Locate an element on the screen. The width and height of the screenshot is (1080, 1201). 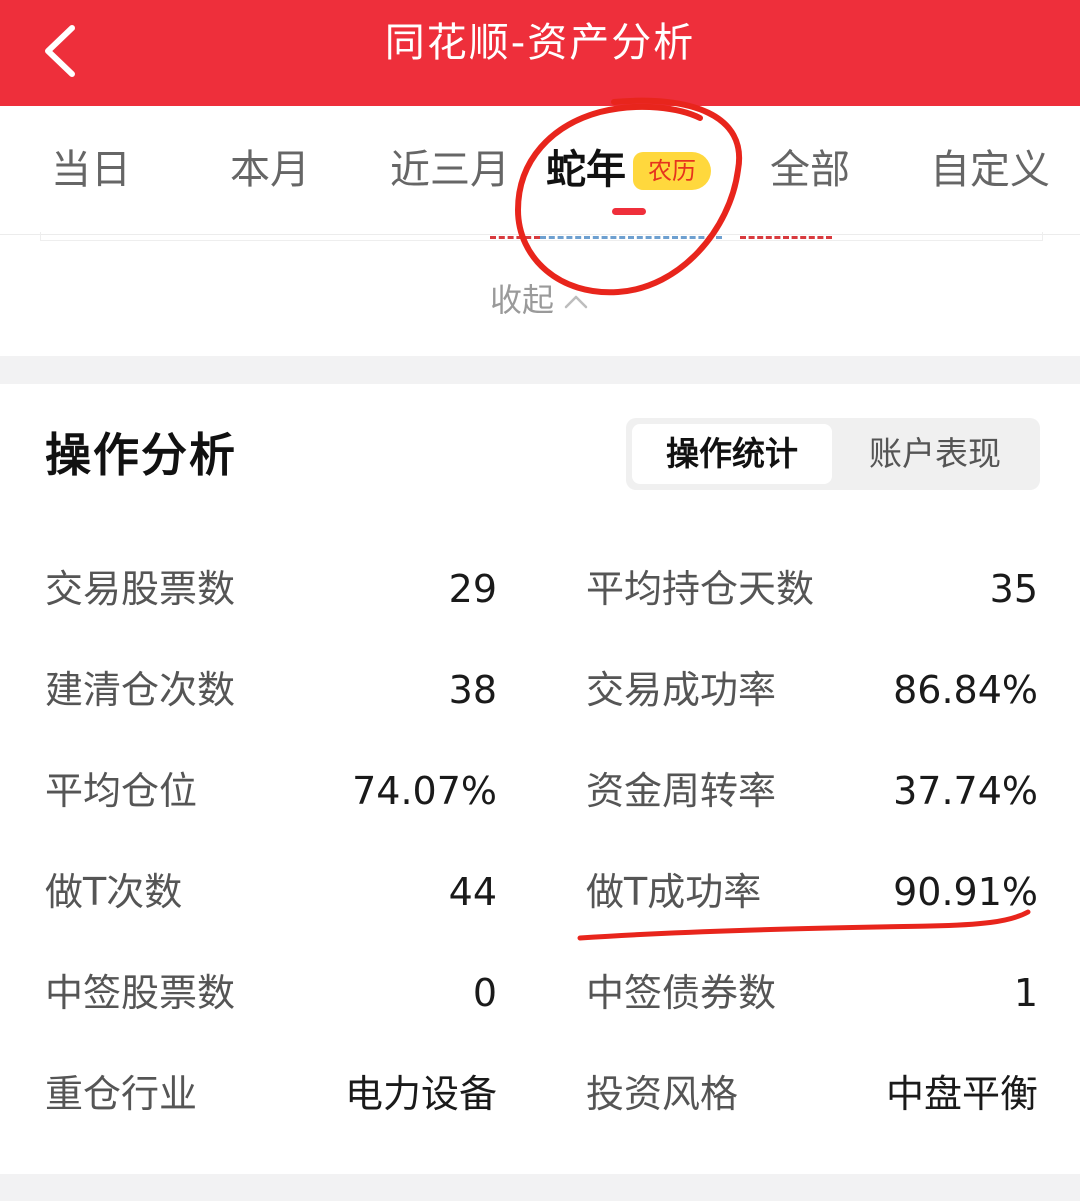
stat-value: 74.07% is located at coordinates (424, 791).